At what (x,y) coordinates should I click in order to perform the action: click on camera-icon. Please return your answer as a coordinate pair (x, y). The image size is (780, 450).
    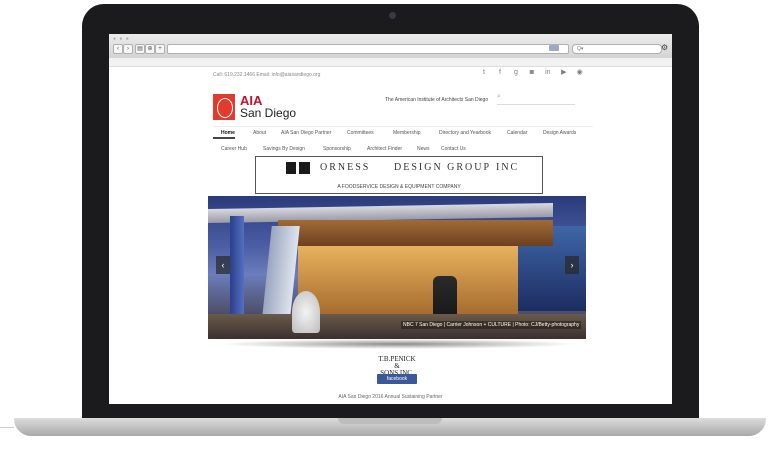
    Looking at the image, I should click on (392, 15).